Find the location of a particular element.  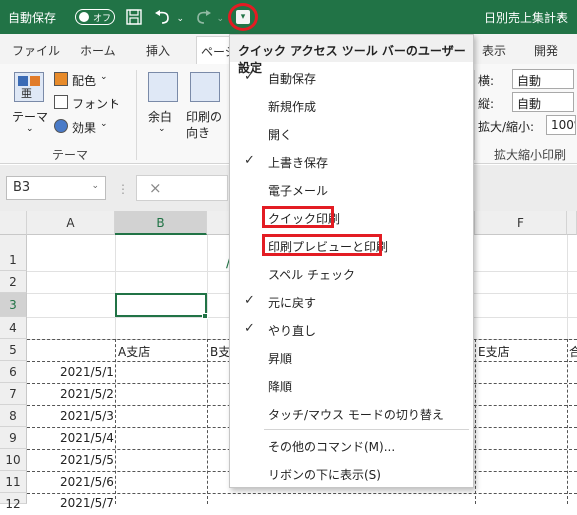

menu-item-open: 開く is located at coordinates (351, 133).